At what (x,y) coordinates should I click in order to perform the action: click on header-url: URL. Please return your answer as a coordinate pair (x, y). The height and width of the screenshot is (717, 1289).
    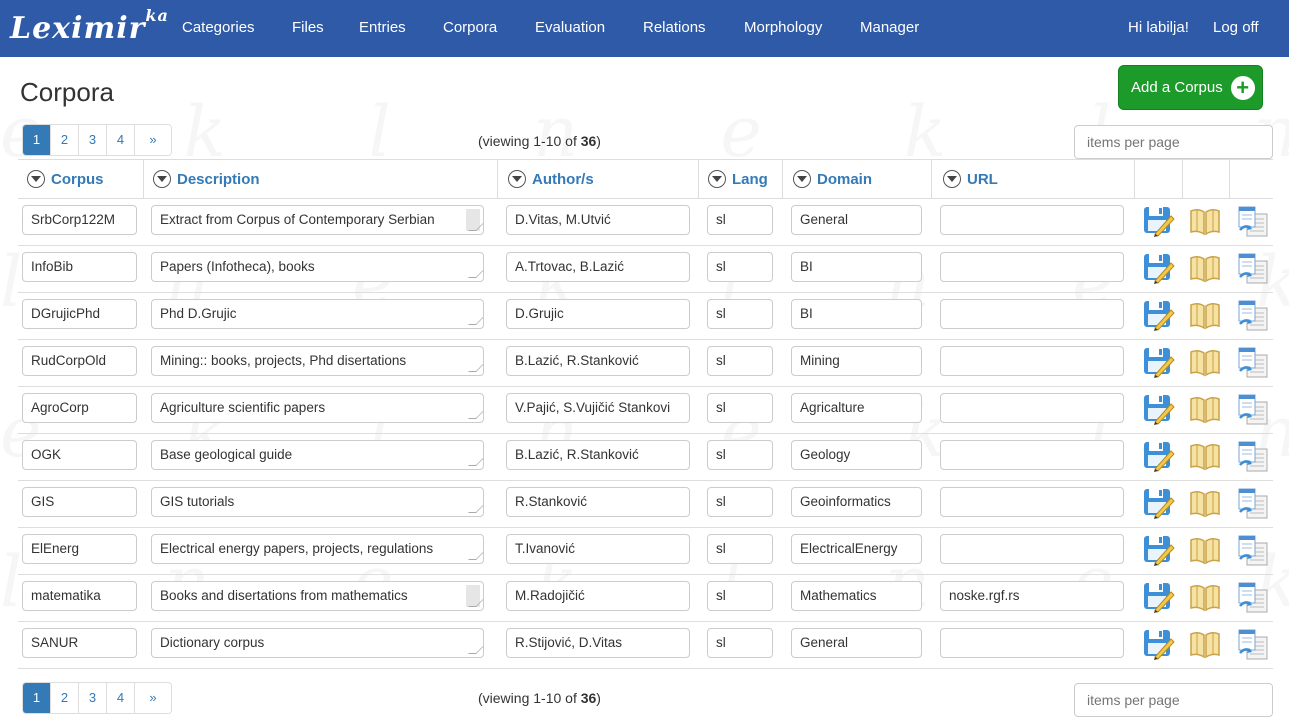
    Looking at the image, I should click on (970, 179).